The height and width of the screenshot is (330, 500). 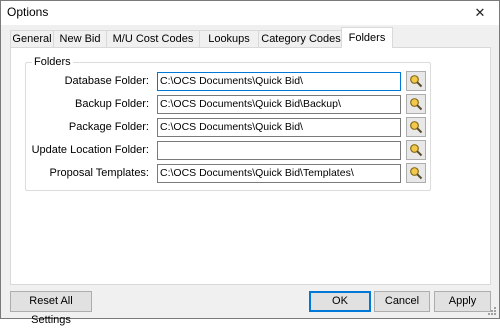 What do you see at coordinates (51, 308) in the screenshot?
I see `reset-all-settings-button: Reset All Settings` at bounding box center [51, 308].